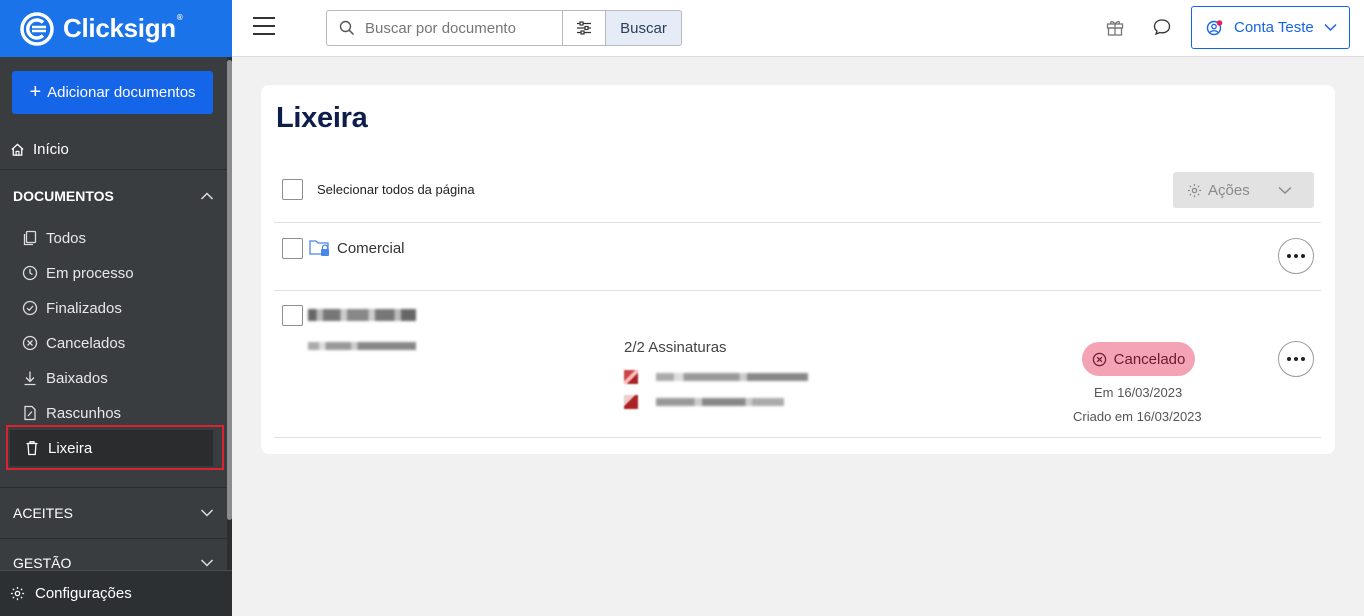 This screenshot has width=1364, height=616. I want to click on sidebar-item-cancelados: Cancelados, so click(119, 343).